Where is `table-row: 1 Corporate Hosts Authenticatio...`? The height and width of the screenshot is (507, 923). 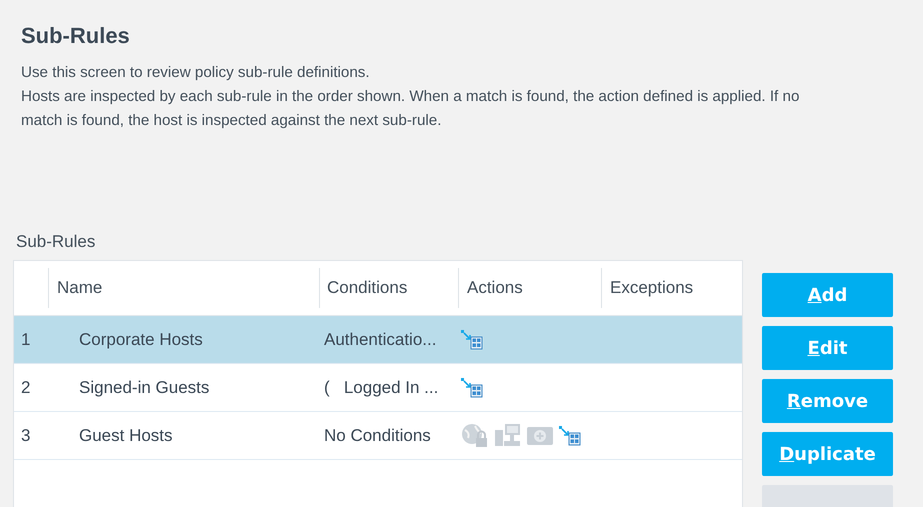 table-row: 1 Corporate Hosts Authenticatio... is located at coordinates (378, 340).